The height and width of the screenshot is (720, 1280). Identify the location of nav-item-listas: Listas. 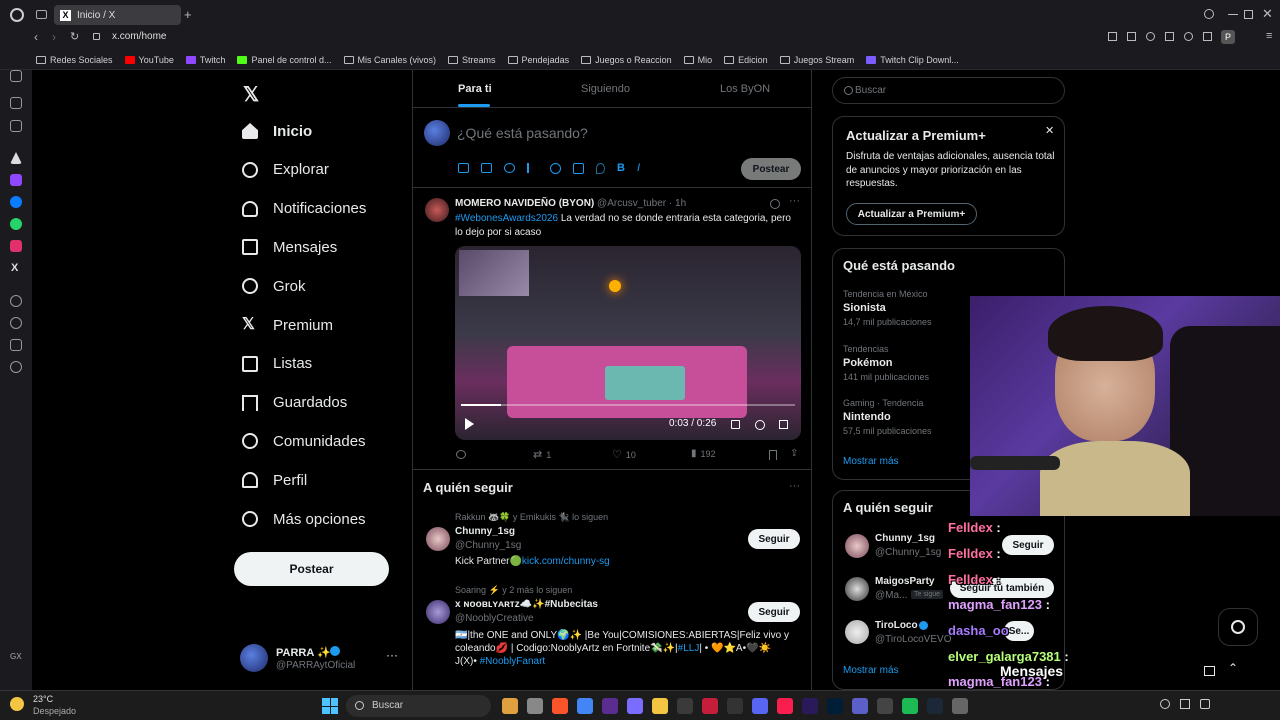
(276, 364).